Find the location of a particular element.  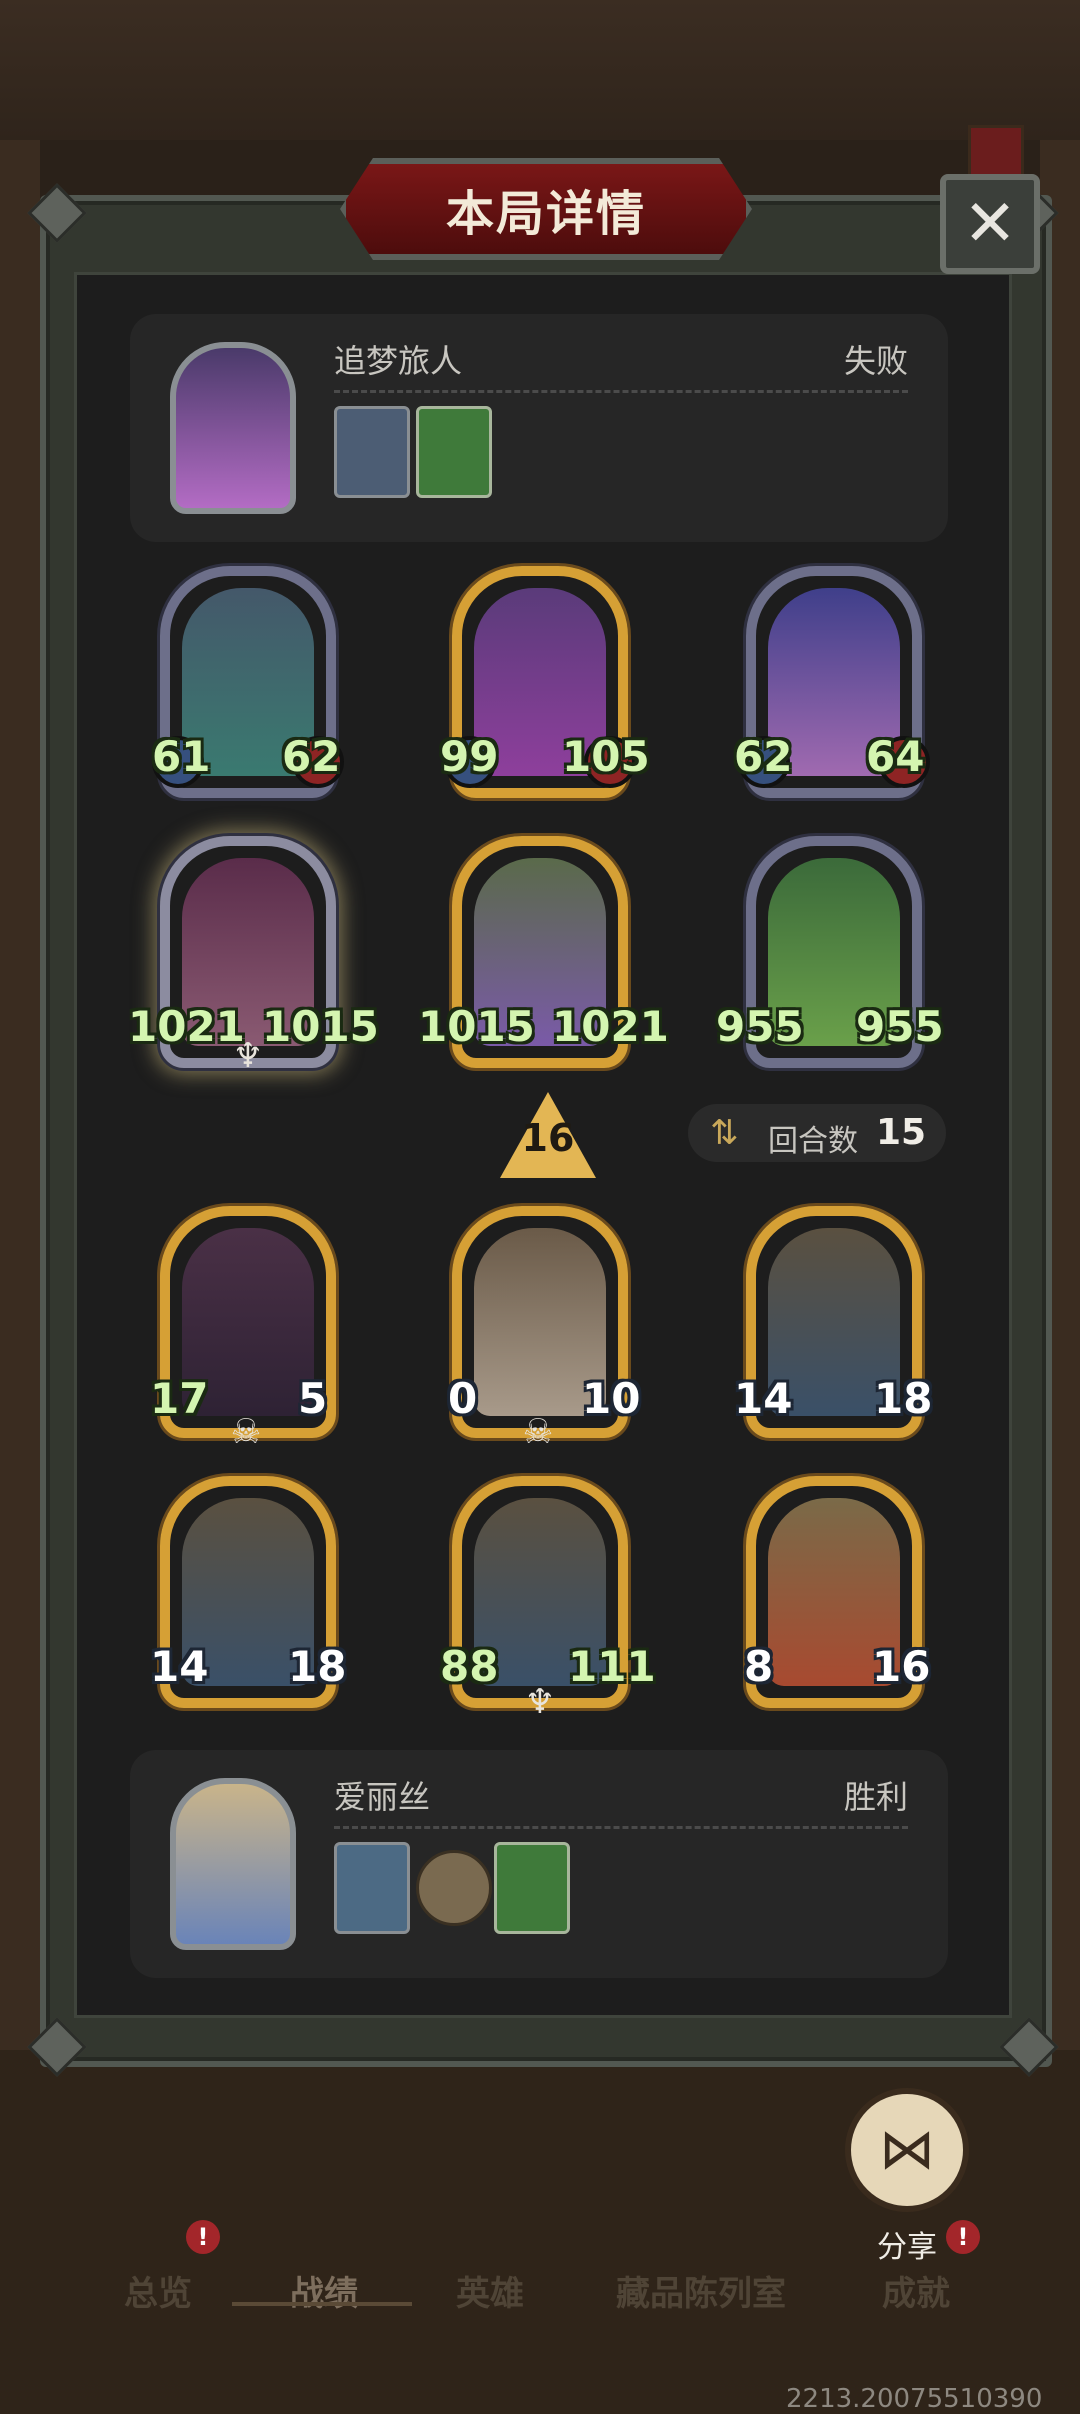

health-value: 16 is located at coordinates (901, 1666).